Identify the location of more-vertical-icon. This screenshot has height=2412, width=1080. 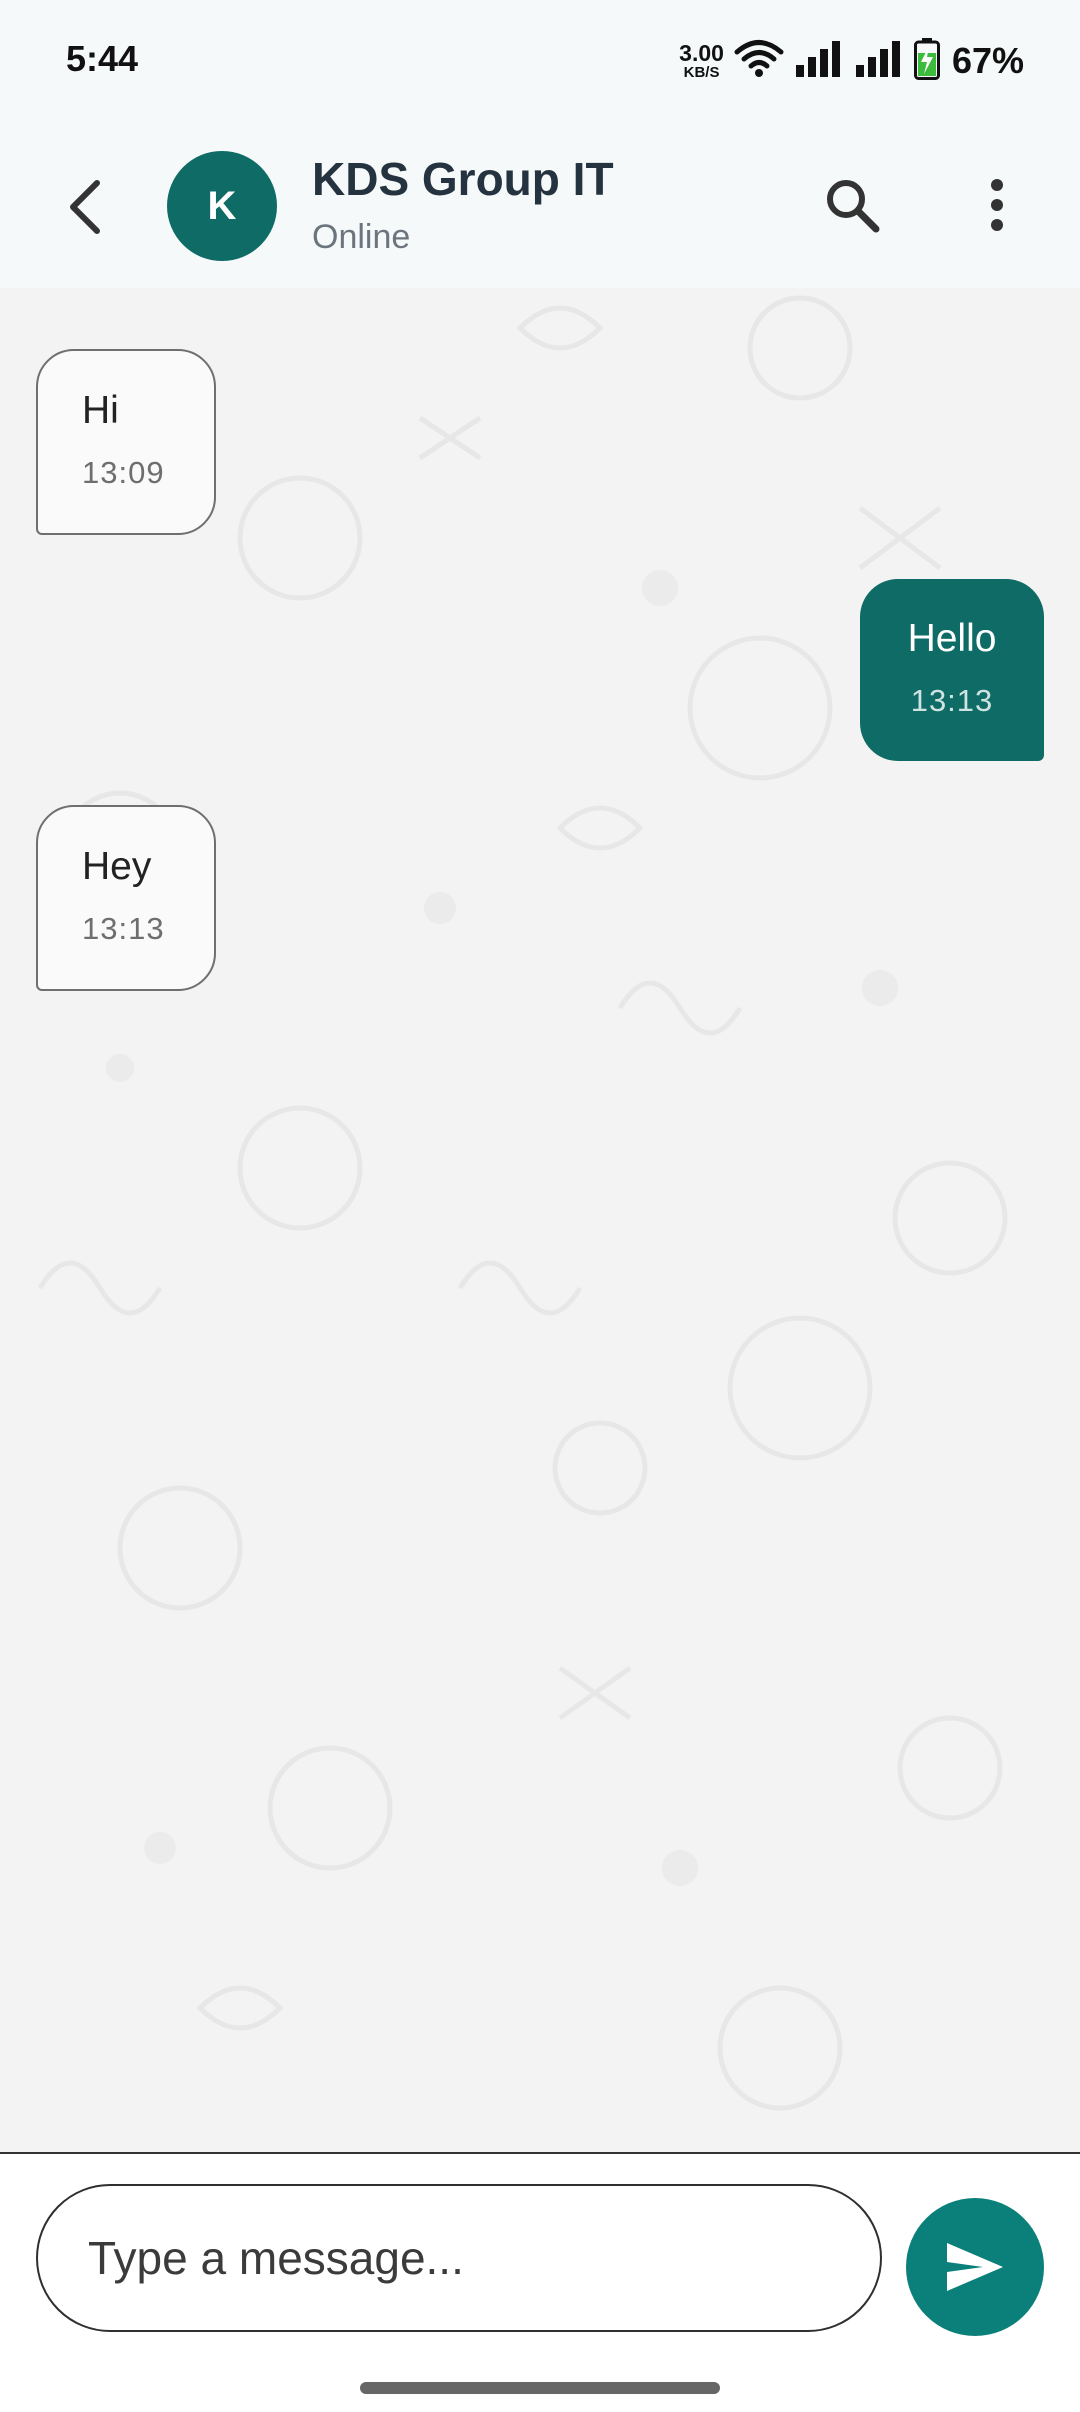
(997, 205).